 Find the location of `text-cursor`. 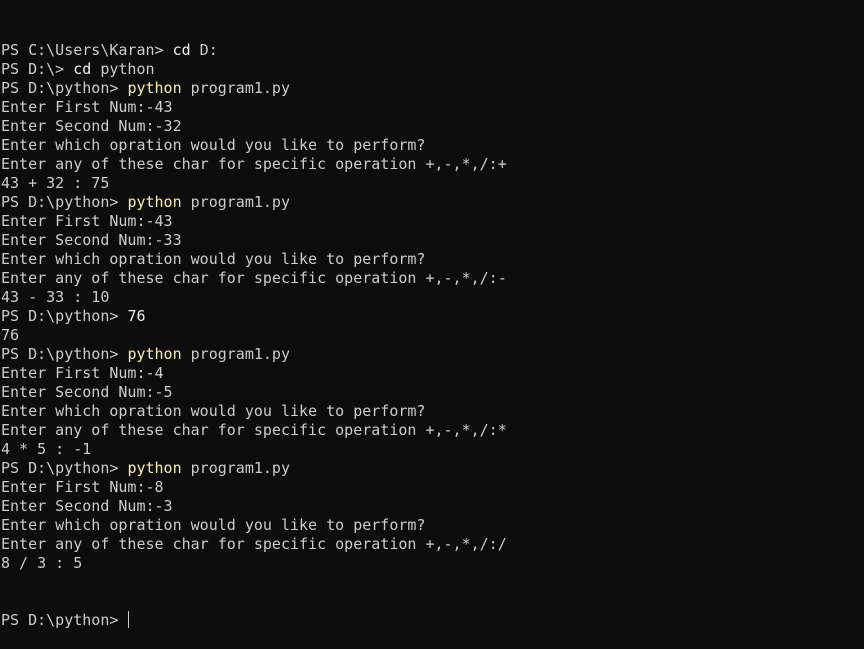

text-cursor is located at coordinates (129, 619).